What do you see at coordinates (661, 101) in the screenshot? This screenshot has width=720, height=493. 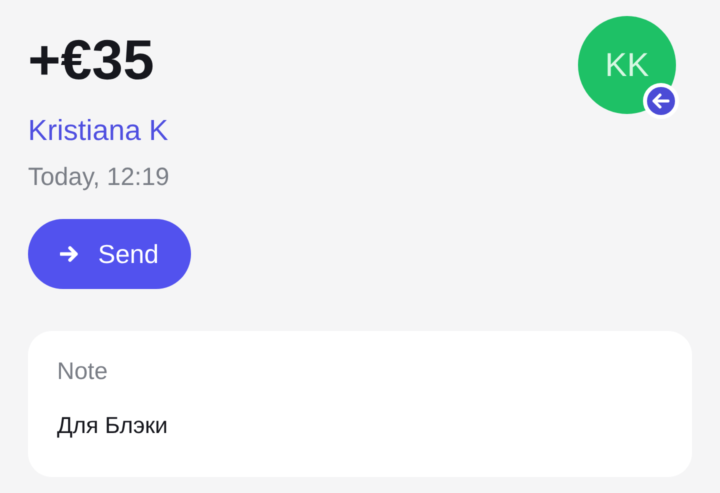 I see `incoming-arrow-badge-icon` at bounding box center [661, 101].